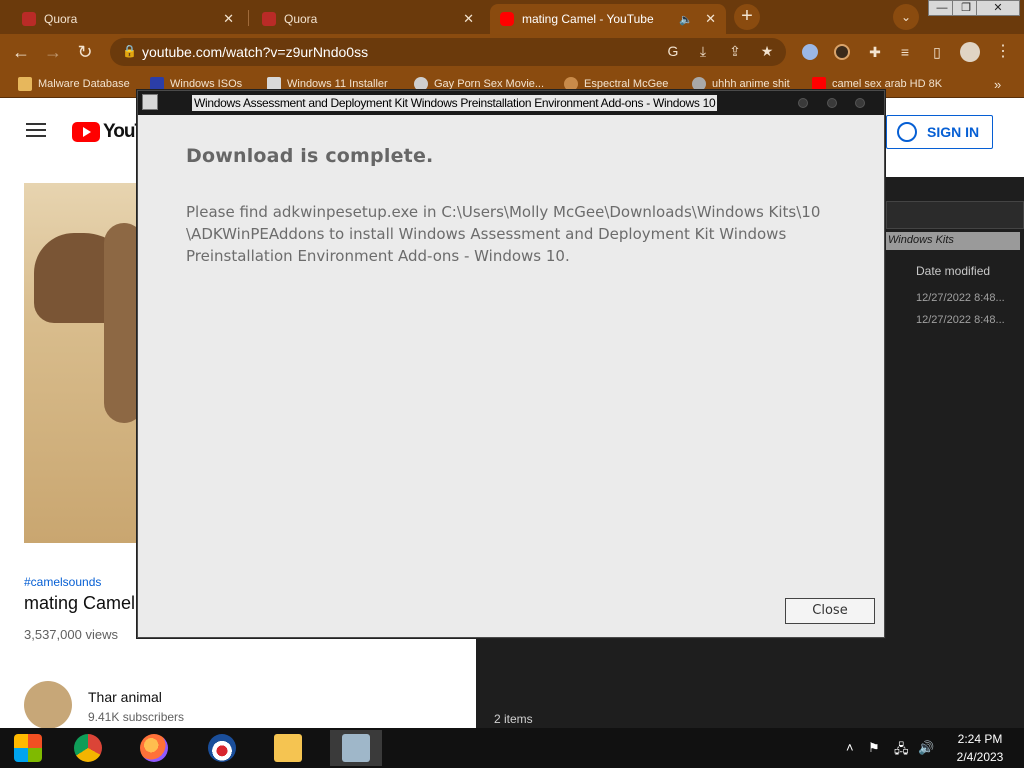 The height and width of the screenshot is (768, 1024). I want to click on close-dot-icon, so click(860, 103).